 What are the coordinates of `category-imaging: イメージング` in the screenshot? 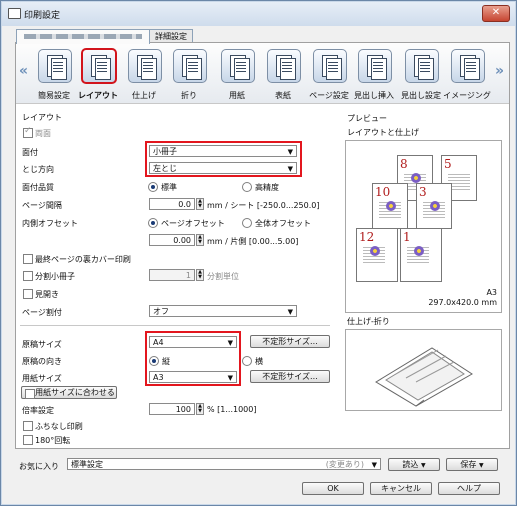 It's located at (467, 73).